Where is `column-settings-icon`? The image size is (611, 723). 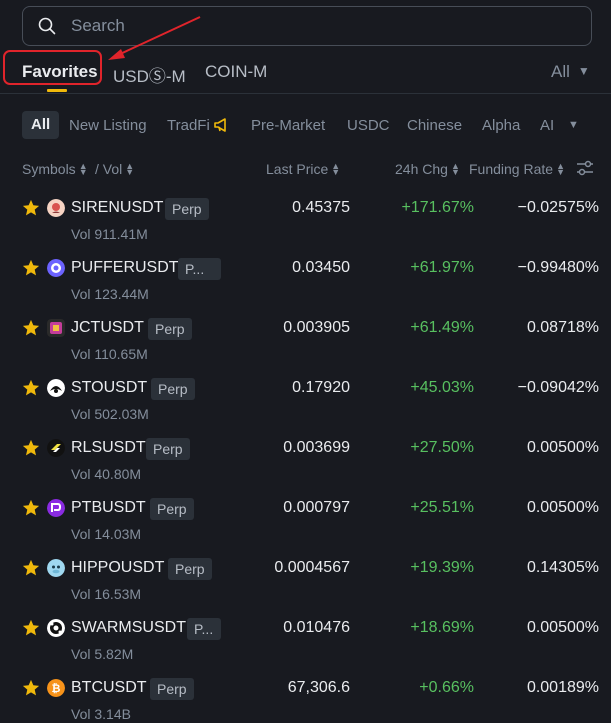
column-settings-icon is located at coordinates (585, 168).